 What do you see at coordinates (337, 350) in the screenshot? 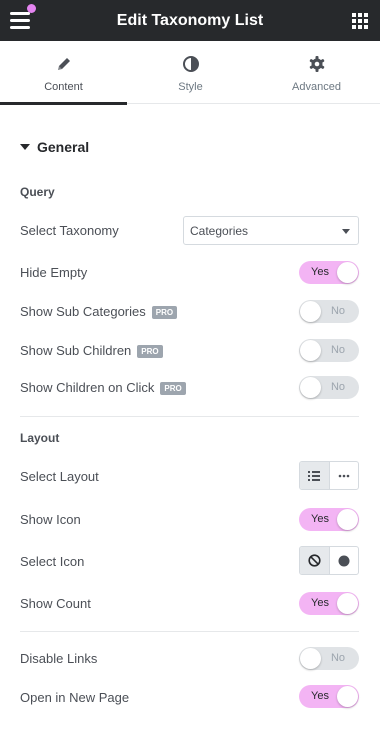
I see `show-sub-children-state: No` at bounding box center [337, 350].